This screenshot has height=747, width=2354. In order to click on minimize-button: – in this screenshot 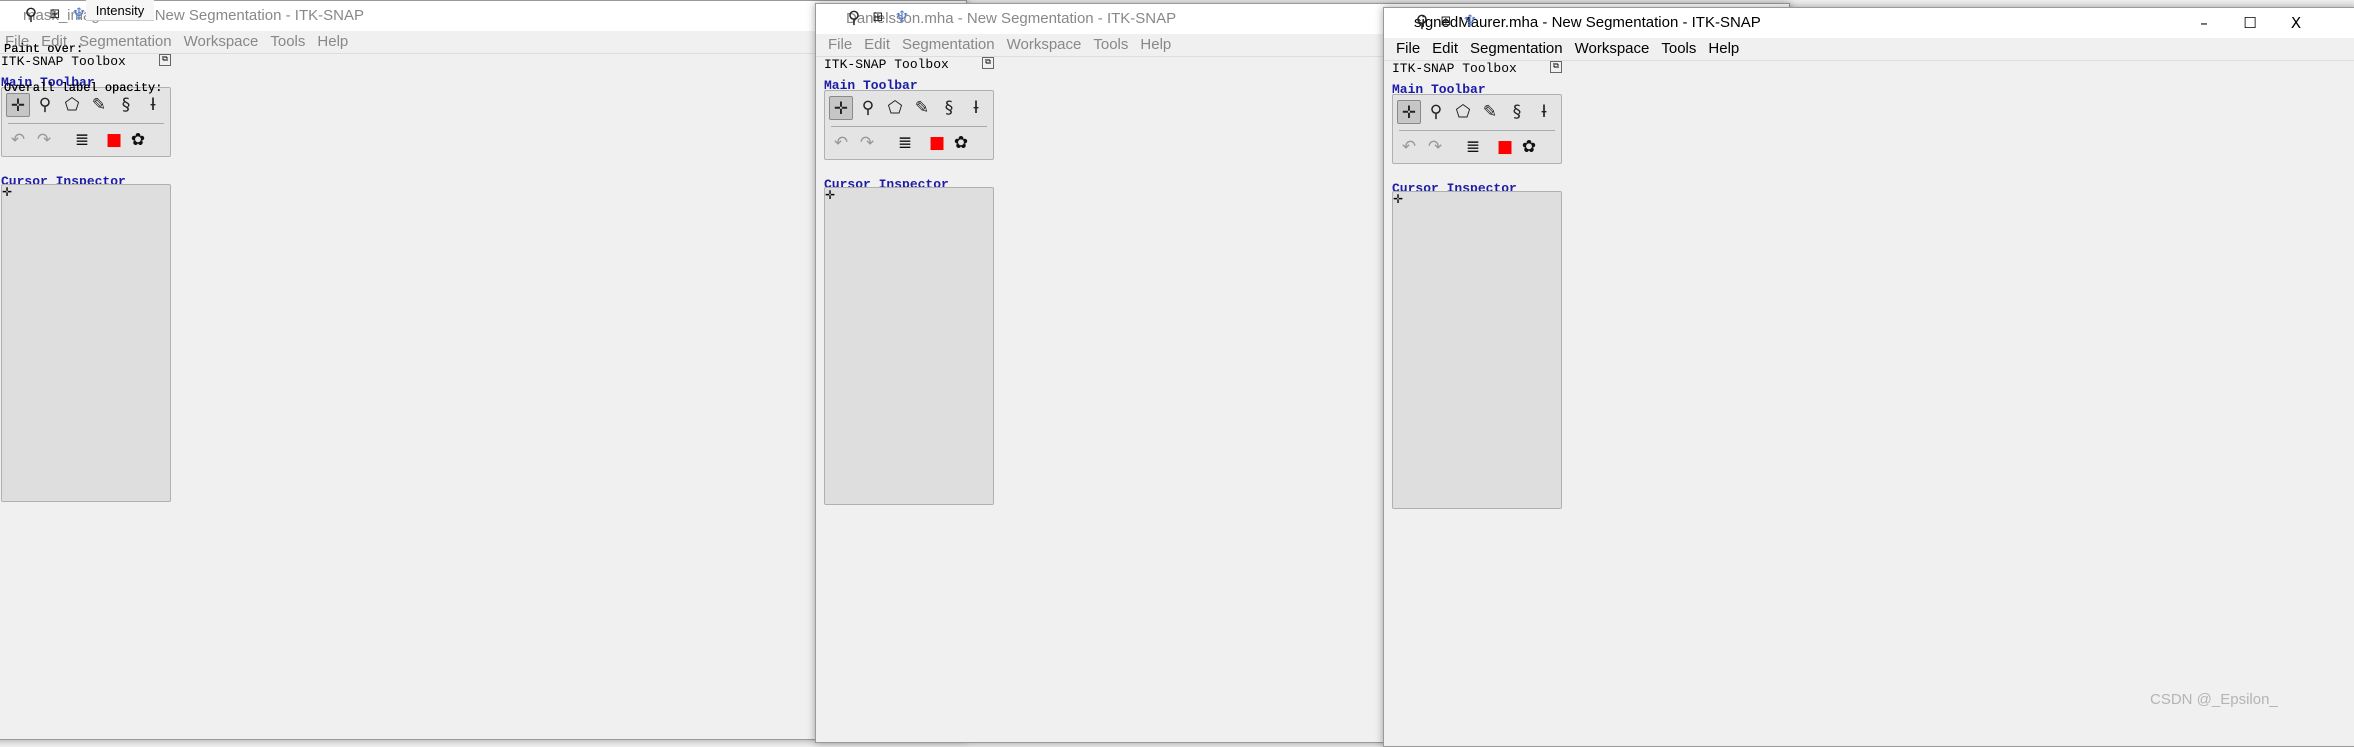, I will do `click(2204, 23)`.